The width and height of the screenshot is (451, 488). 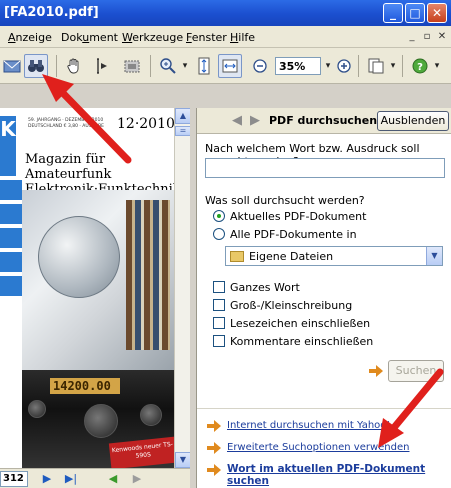 I want to click on chevron-down-icon: ▼, so click(x=434, y=256).